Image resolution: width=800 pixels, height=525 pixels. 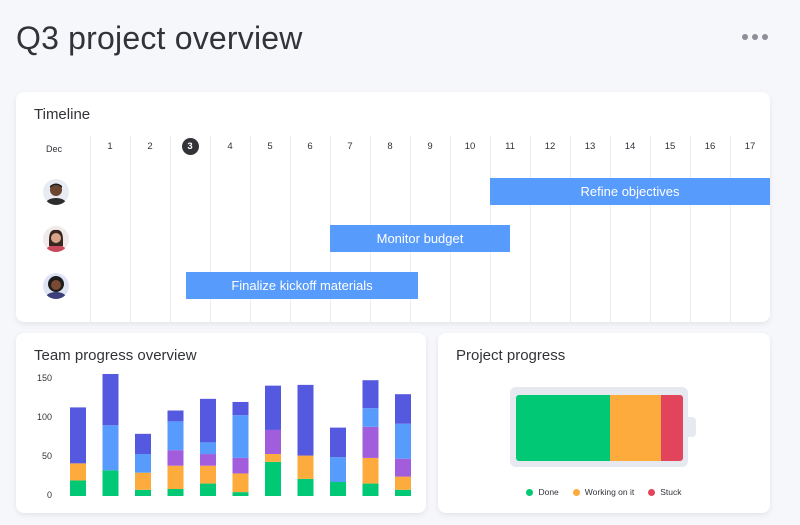 What do you see at coordinates (510, 146) in the screenshot?
I see `timeline-day: 11` at bounding box center [510, 146].